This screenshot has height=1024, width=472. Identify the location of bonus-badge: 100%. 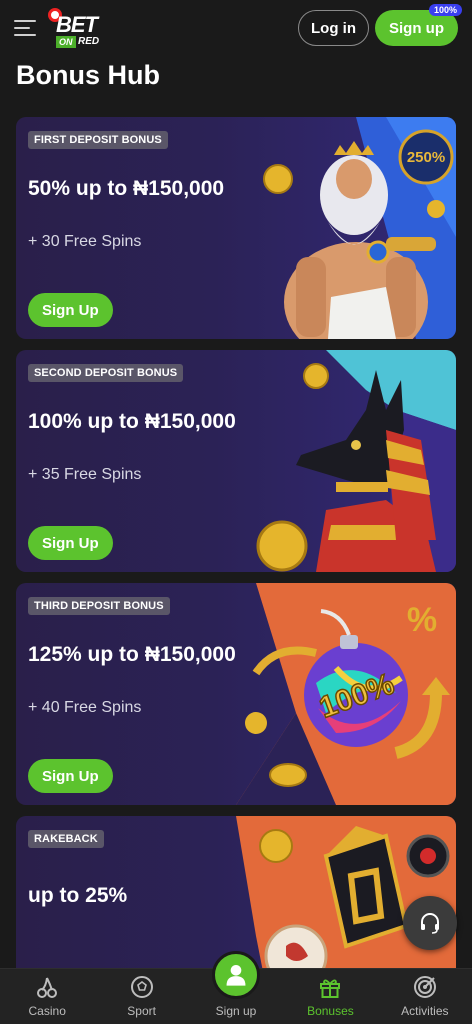
(445, 10).